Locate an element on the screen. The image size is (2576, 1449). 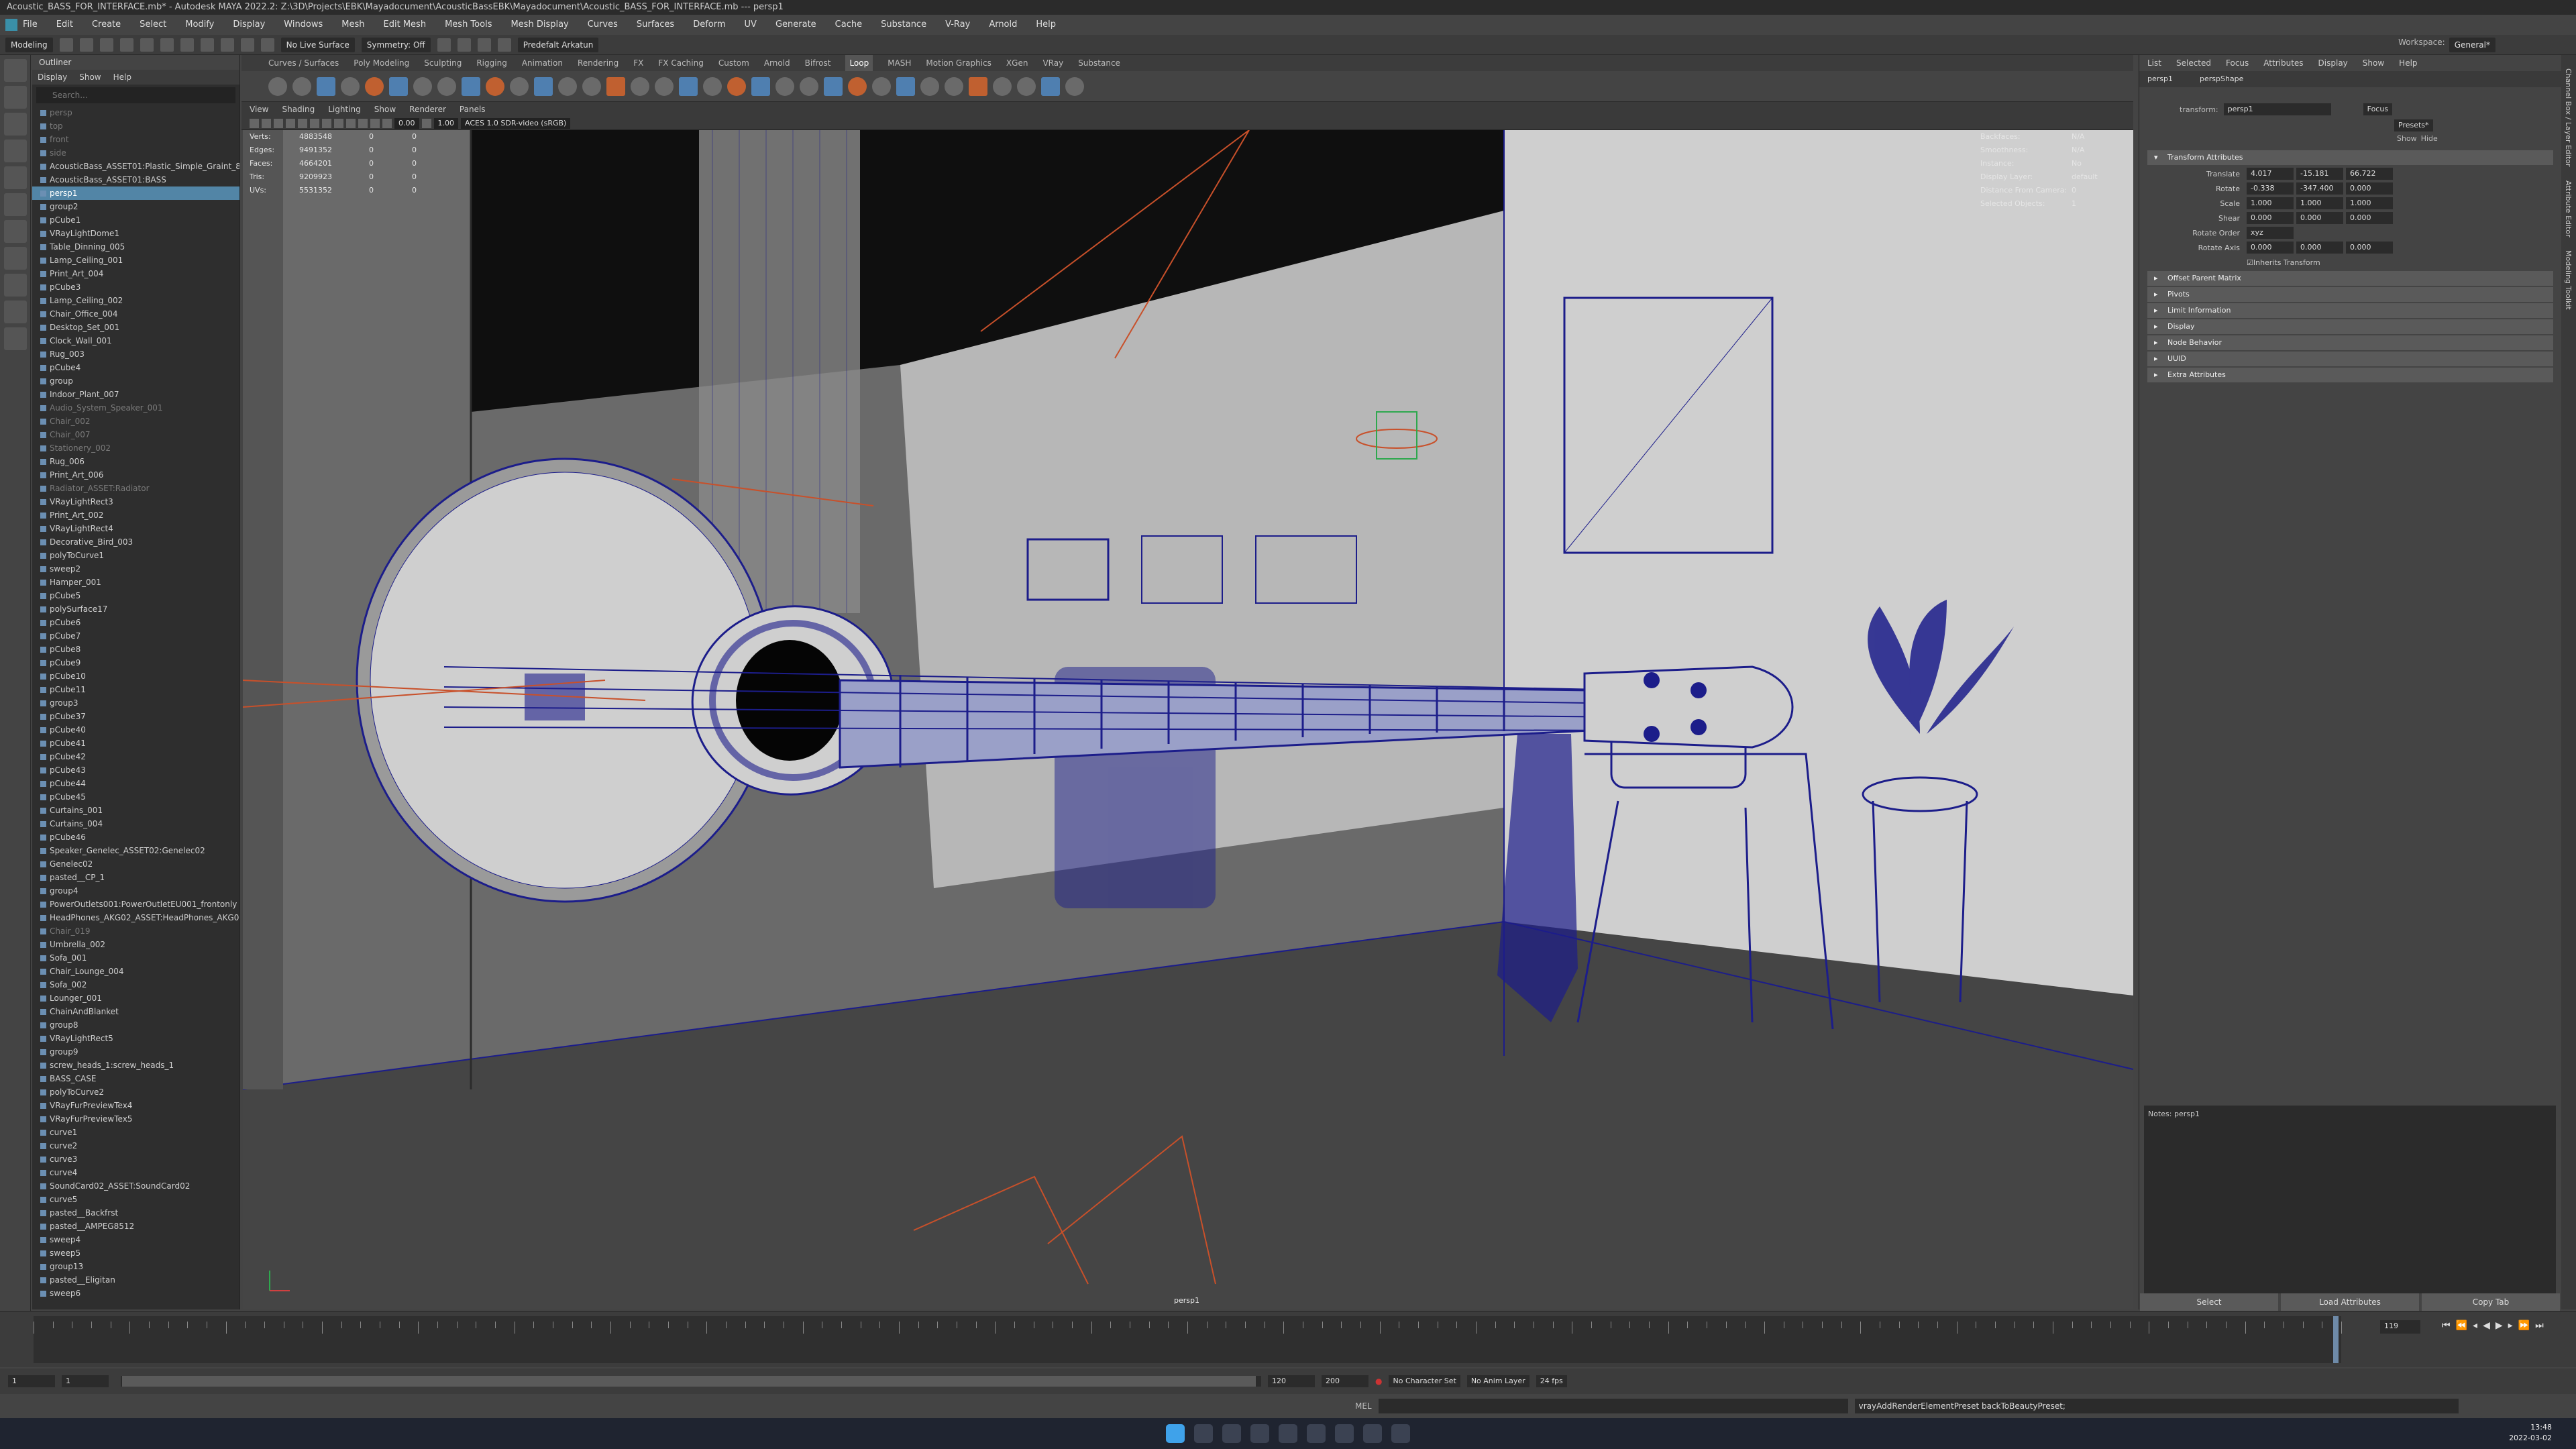
step-back-key-icon: ⏪ is located at coordinates (2461, 1325).